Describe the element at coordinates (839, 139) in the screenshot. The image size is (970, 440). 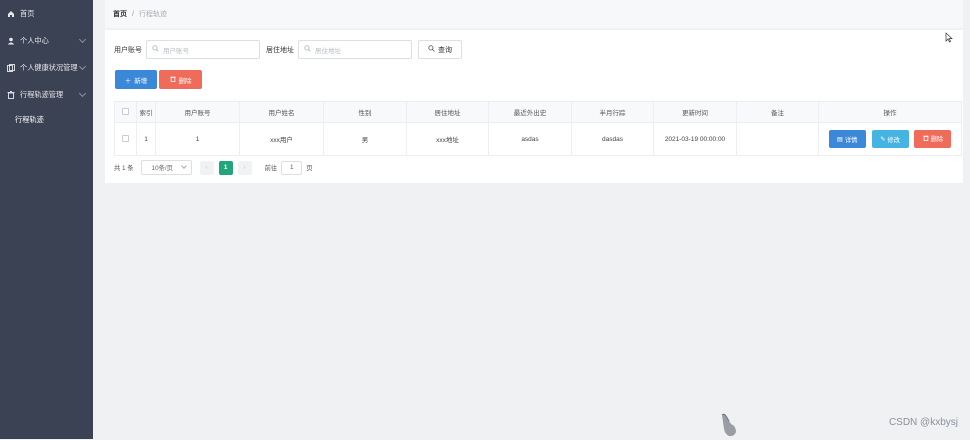
I see `document-icon: ▤` at that location.